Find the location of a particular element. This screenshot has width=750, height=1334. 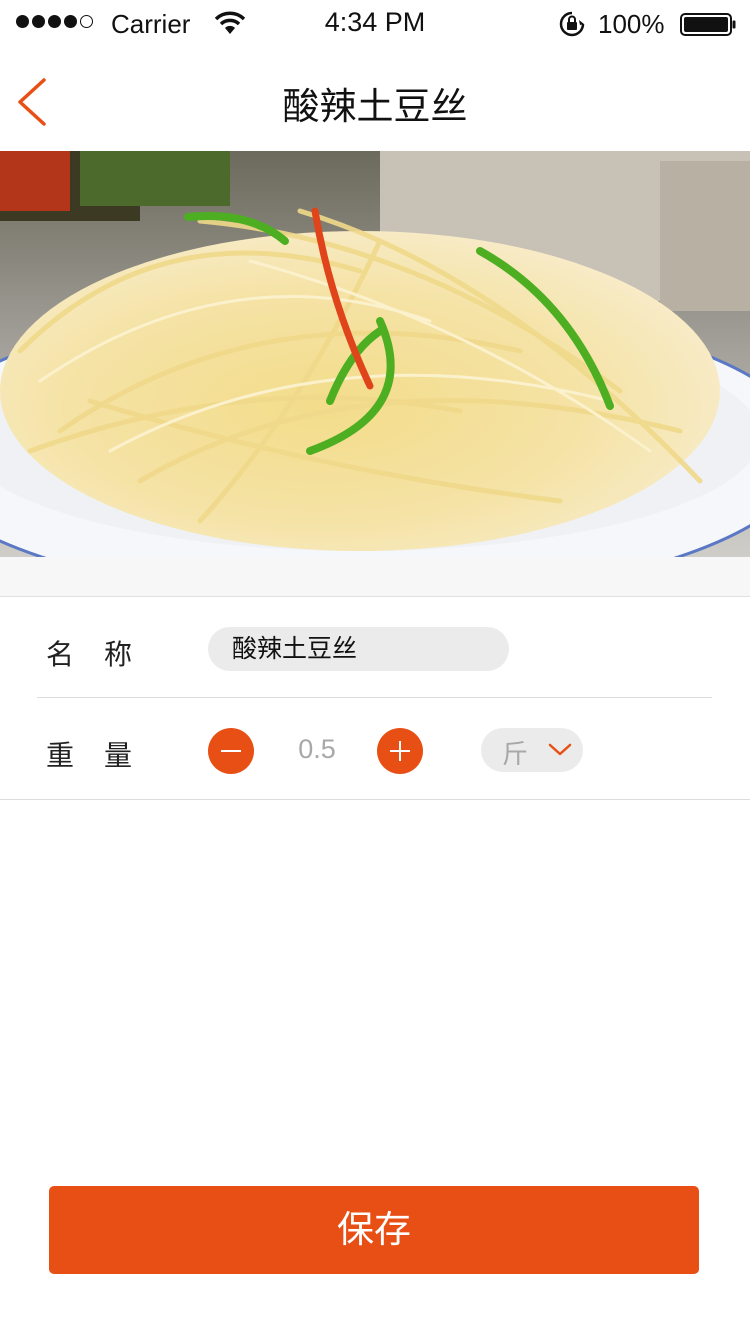

weight-quantity: 0.5 is located at coordinates (317, 749).